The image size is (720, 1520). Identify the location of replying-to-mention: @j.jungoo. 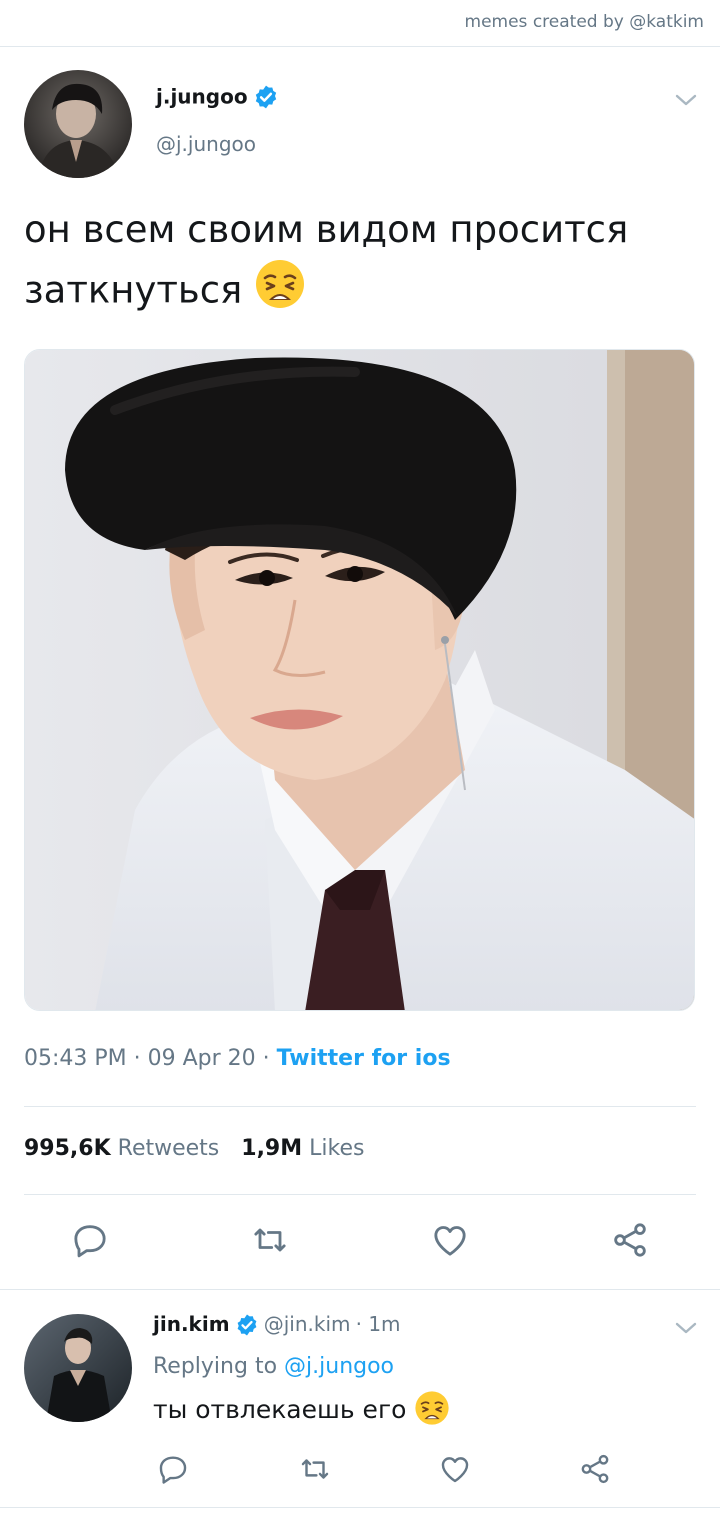
(339, 1366).